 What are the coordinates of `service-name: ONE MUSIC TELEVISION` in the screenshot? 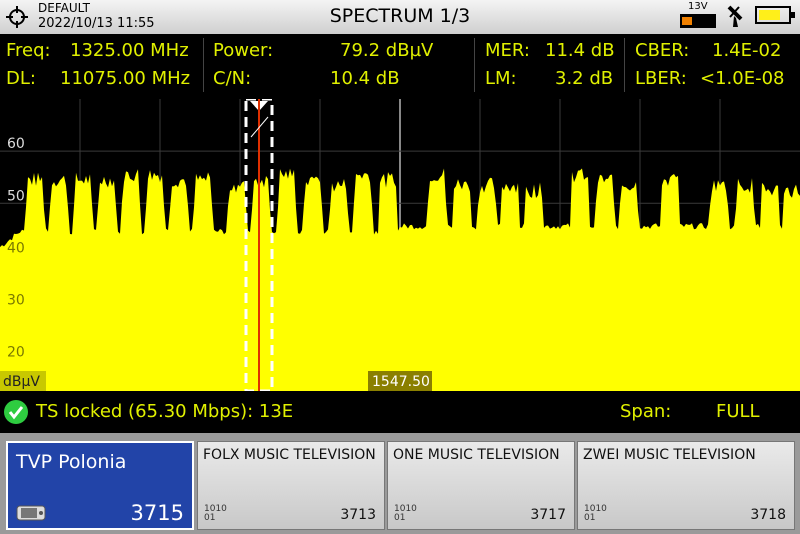 It's located at (476, 455).